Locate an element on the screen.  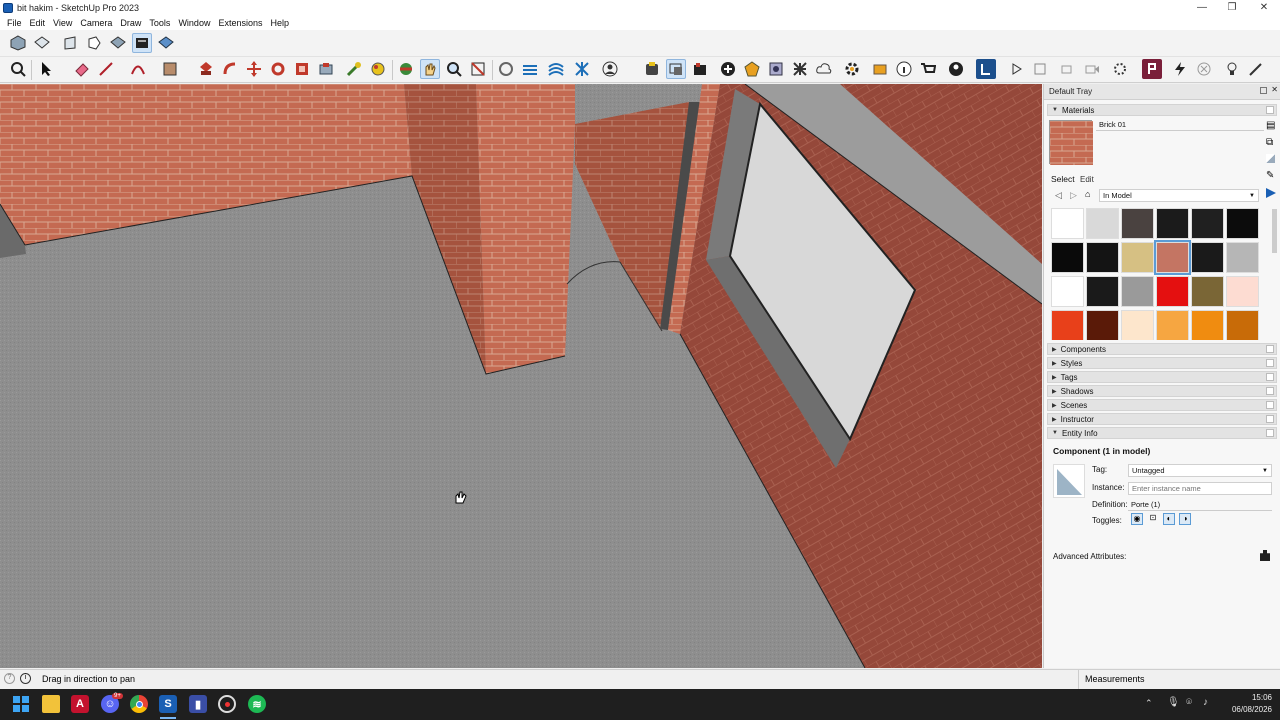
offset-tool-icon is located at coordinates (326, 69).